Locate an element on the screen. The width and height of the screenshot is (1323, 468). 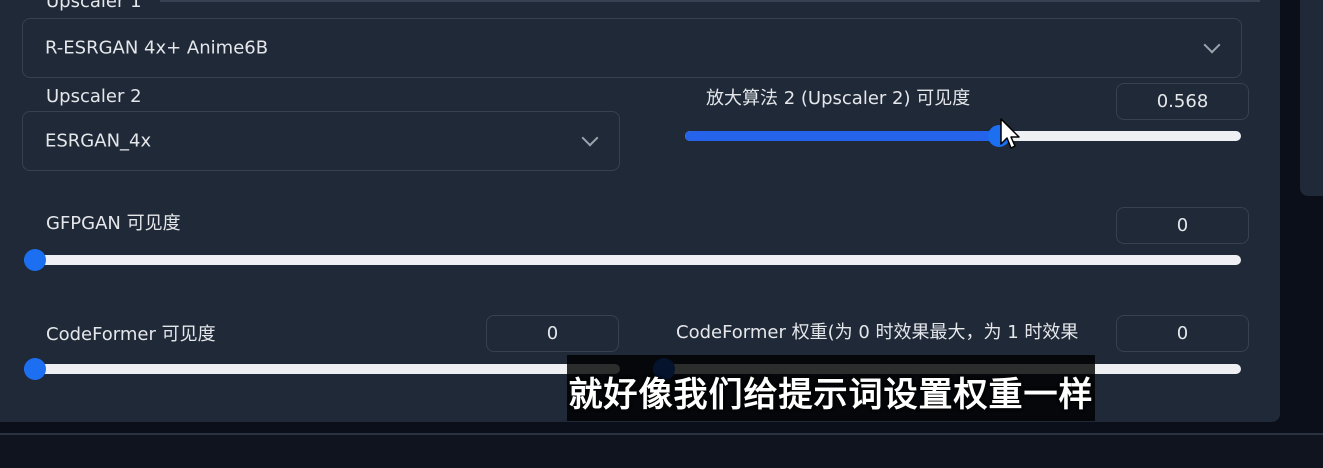
gfpgan-visibility-slider is located at coordinates (632, 260).